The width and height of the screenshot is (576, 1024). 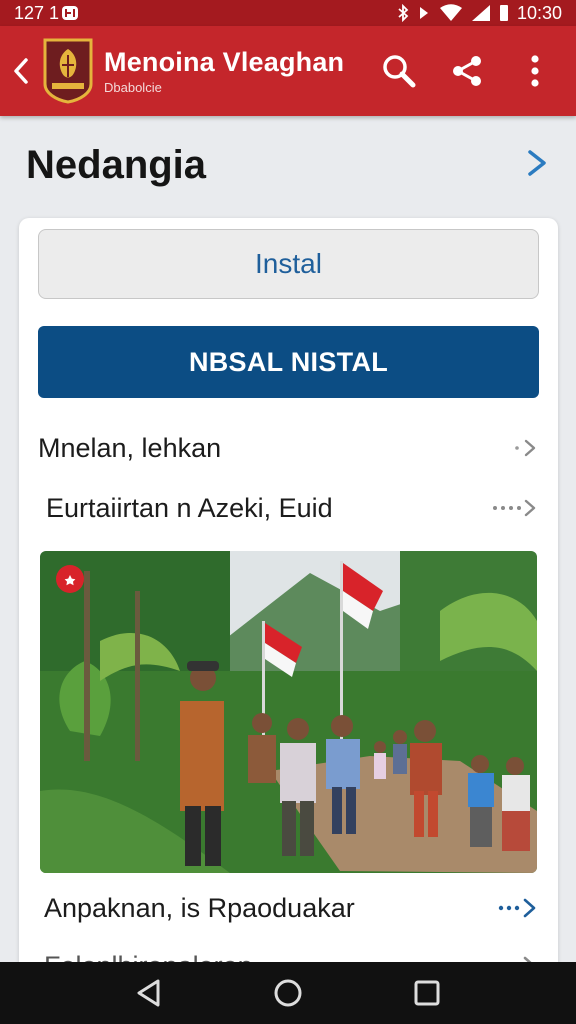 I want to click on page-title: Nedangia, so click(x=116, y=164).